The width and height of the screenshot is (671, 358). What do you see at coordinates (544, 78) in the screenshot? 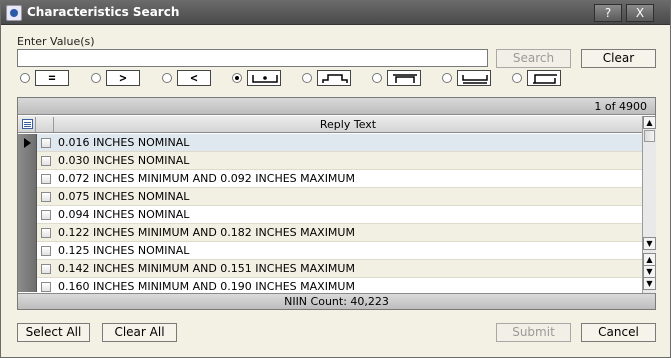
I see `min-max-icon` at bounding box center [544, 78].